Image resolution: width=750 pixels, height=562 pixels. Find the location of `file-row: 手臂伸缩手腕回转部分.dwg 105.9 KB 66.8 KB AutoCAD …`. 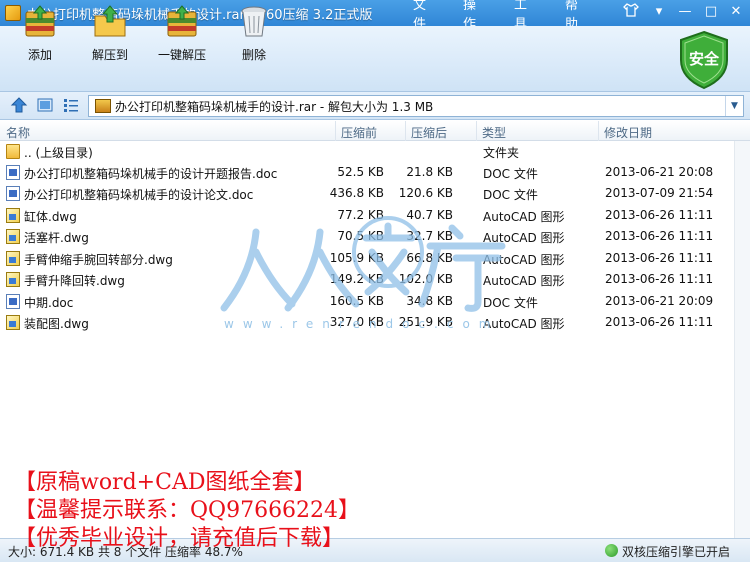

file-row: 手臂伸缩手腕回转部分.dwg 105.9 KB 66.8 KB AutoCAD … is located at coordinates (367, 258).